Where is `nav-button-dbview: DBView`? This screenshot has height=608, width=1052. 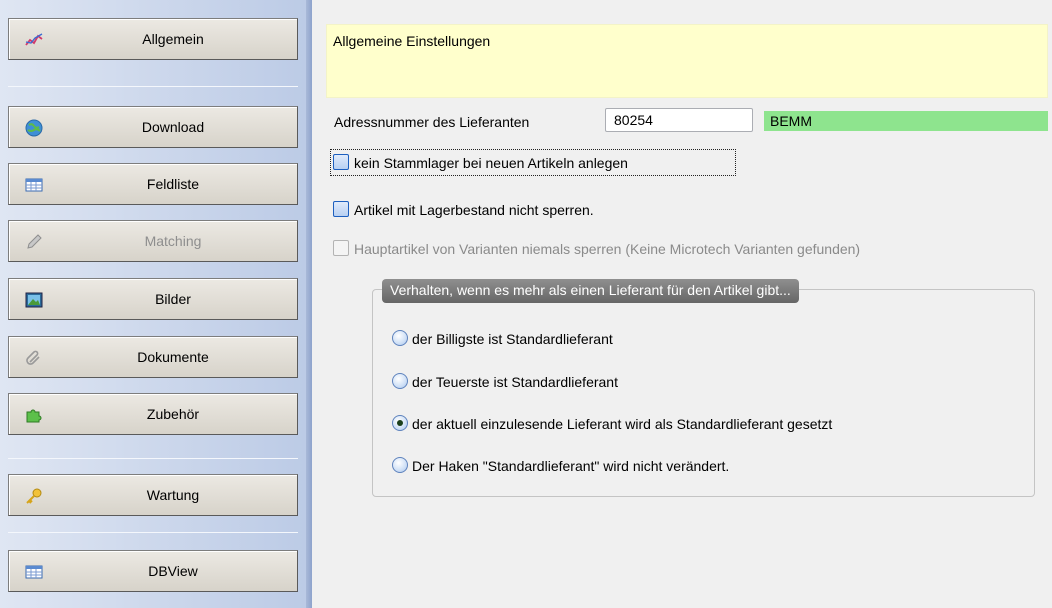 nav-button-dbview: DBView is located at coordinates (153, 571).